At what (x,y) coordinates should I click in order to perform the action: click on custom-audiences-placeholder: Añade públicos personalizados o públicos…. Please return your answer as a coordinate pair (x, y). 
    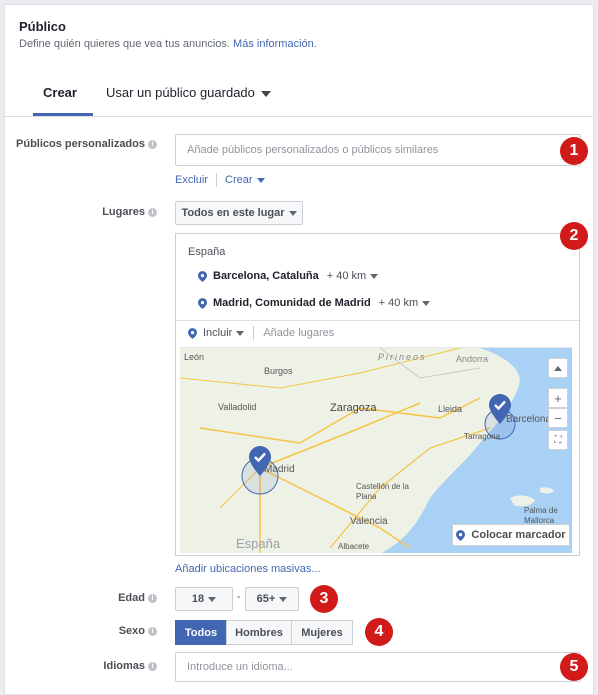
    Looking at the image, I should click on (313, 150).